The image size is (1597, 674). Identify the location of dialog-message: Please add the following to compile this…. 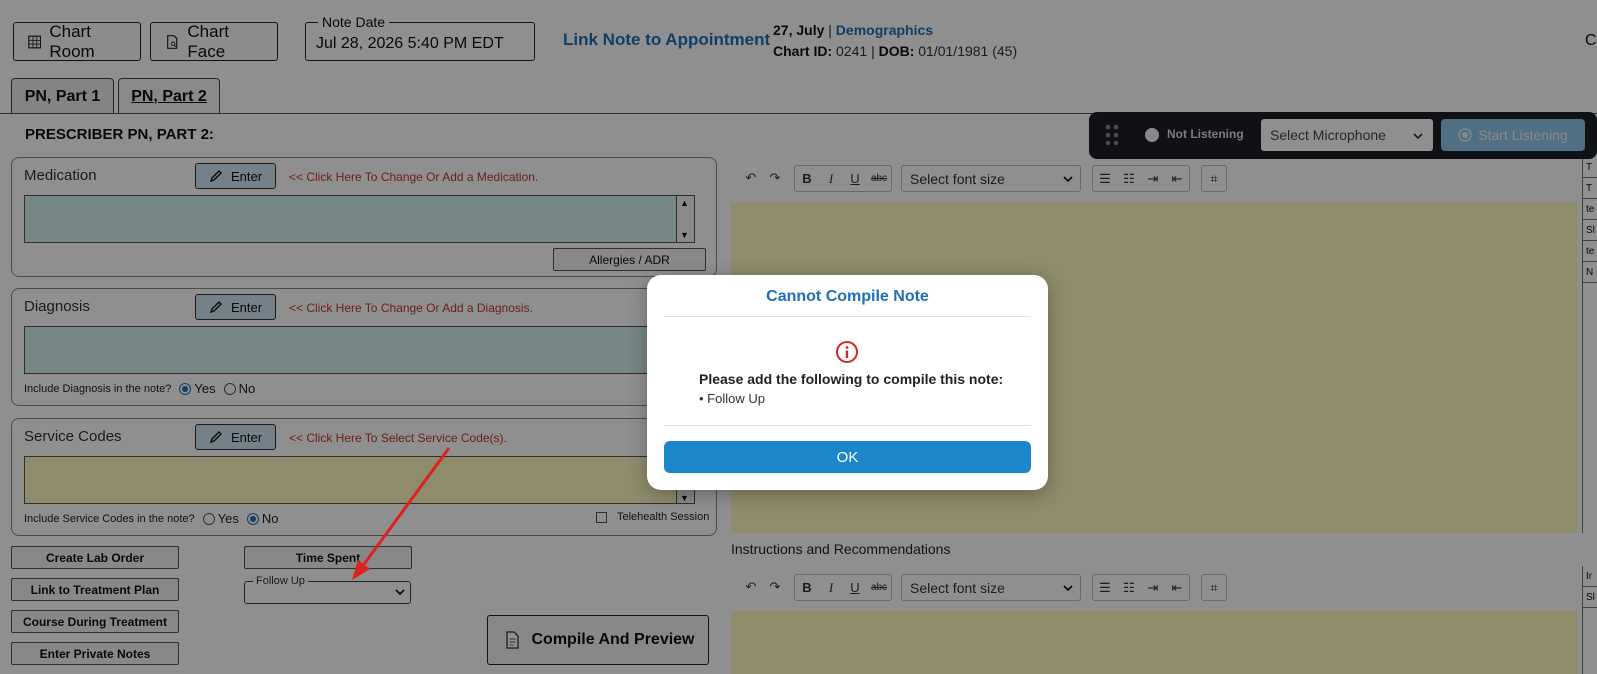
(851, 379).